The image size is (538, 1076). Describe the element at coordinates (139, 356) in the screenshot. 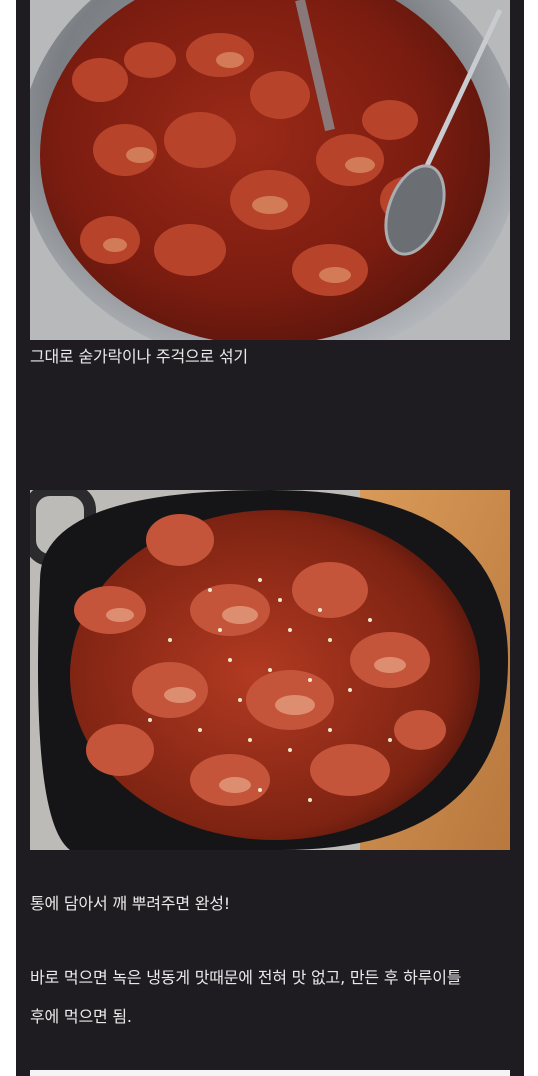

I see `caption-mixing: 그대로 숟가락이나 주걱으로 섞기` at that location.